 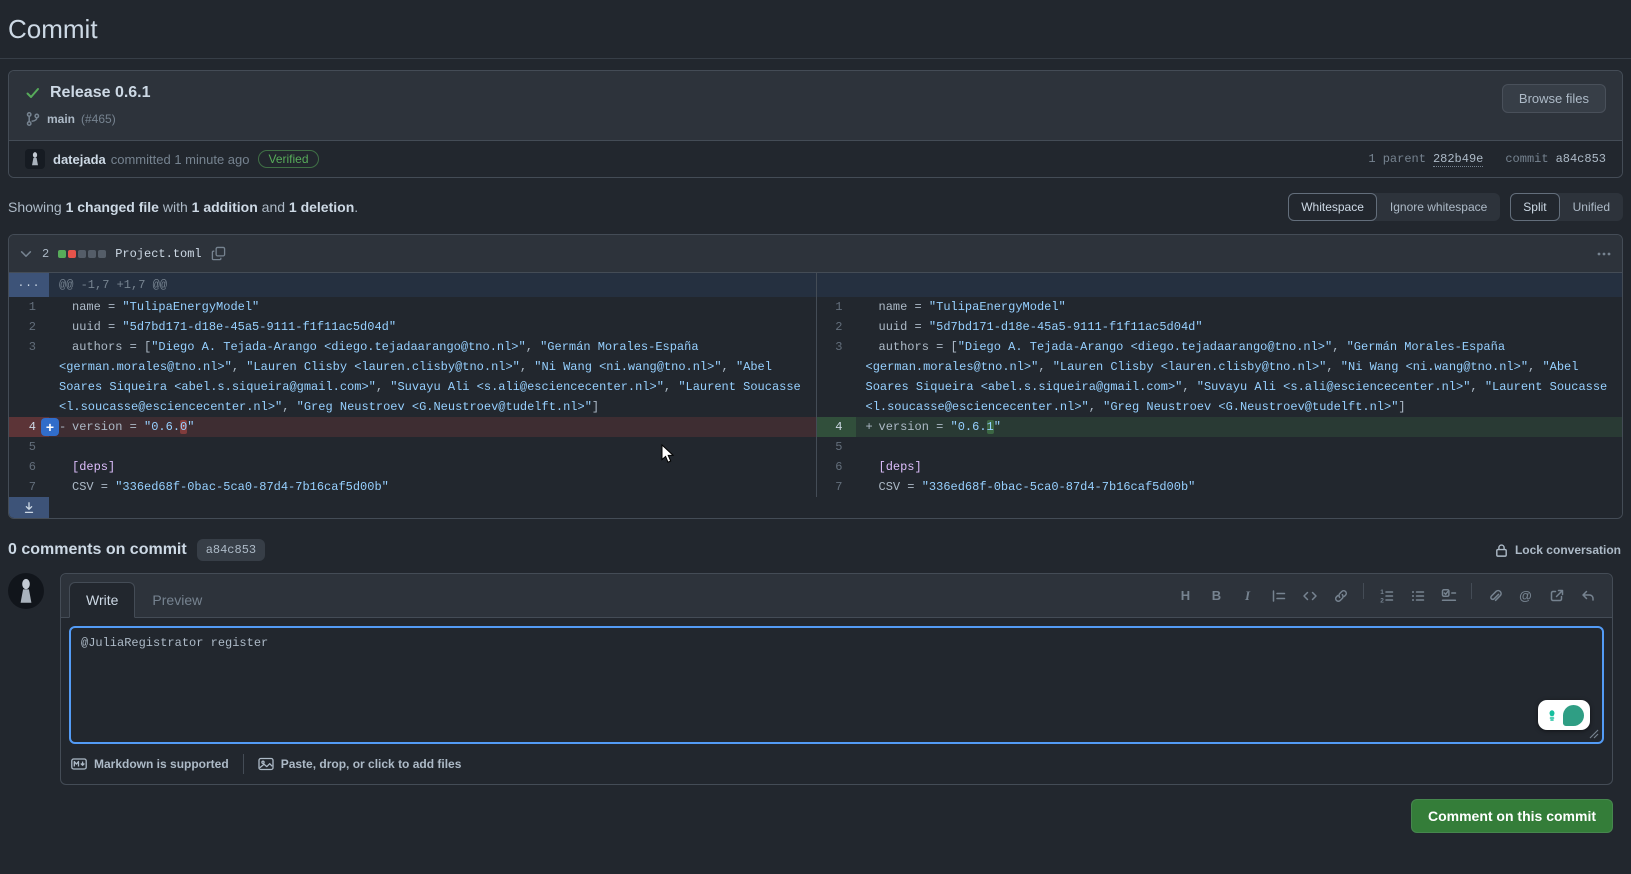 I want to click on markdown-supported-link: Markdown is supported, so click(x=150, y=764).